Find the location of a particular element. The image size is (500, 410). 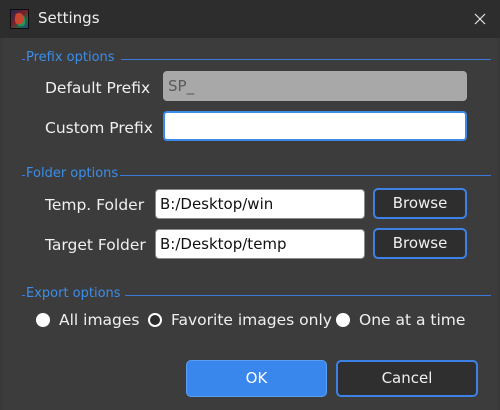

prefix-options-divider is located at coordinates (306, 59).